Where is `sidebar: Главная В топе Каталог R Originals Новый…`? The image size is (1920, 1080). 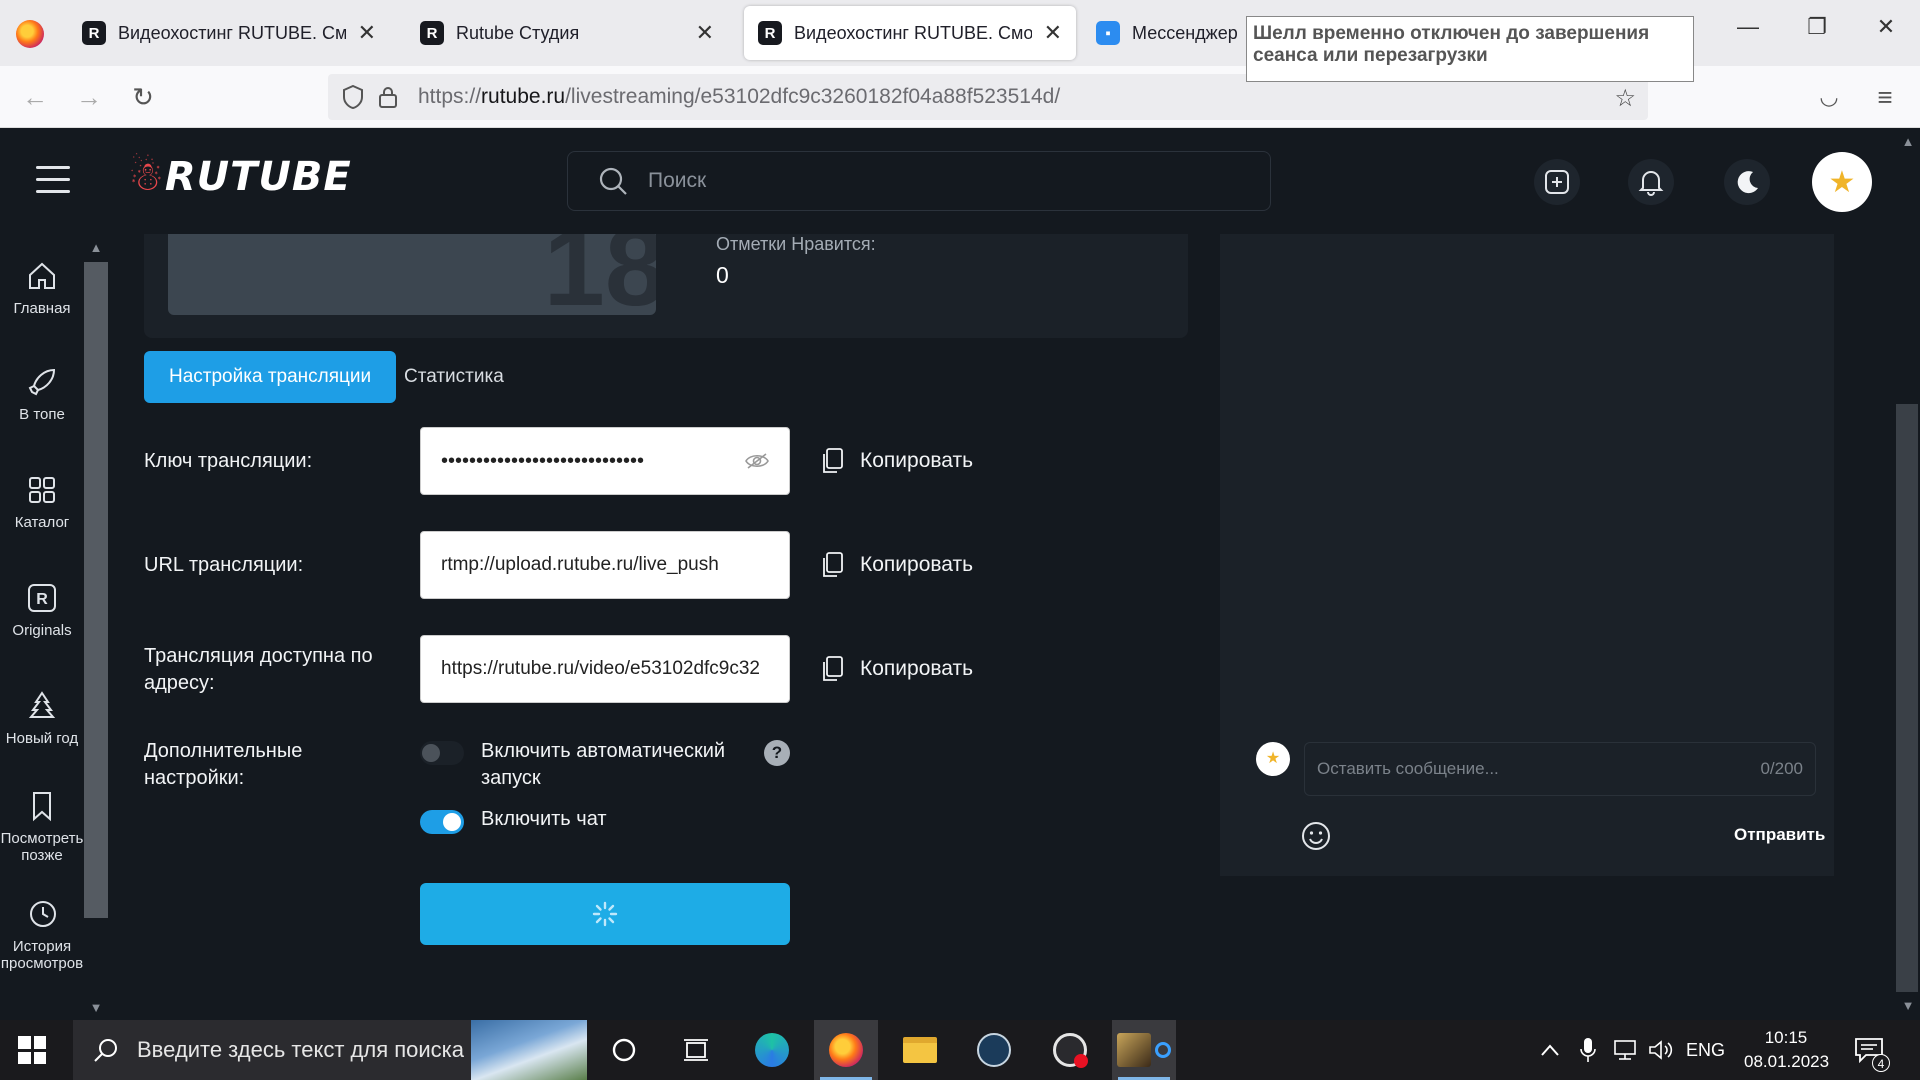
sidebar: Главная В топе Каталог R Originals Новый… is located at coordinates (42, 627).